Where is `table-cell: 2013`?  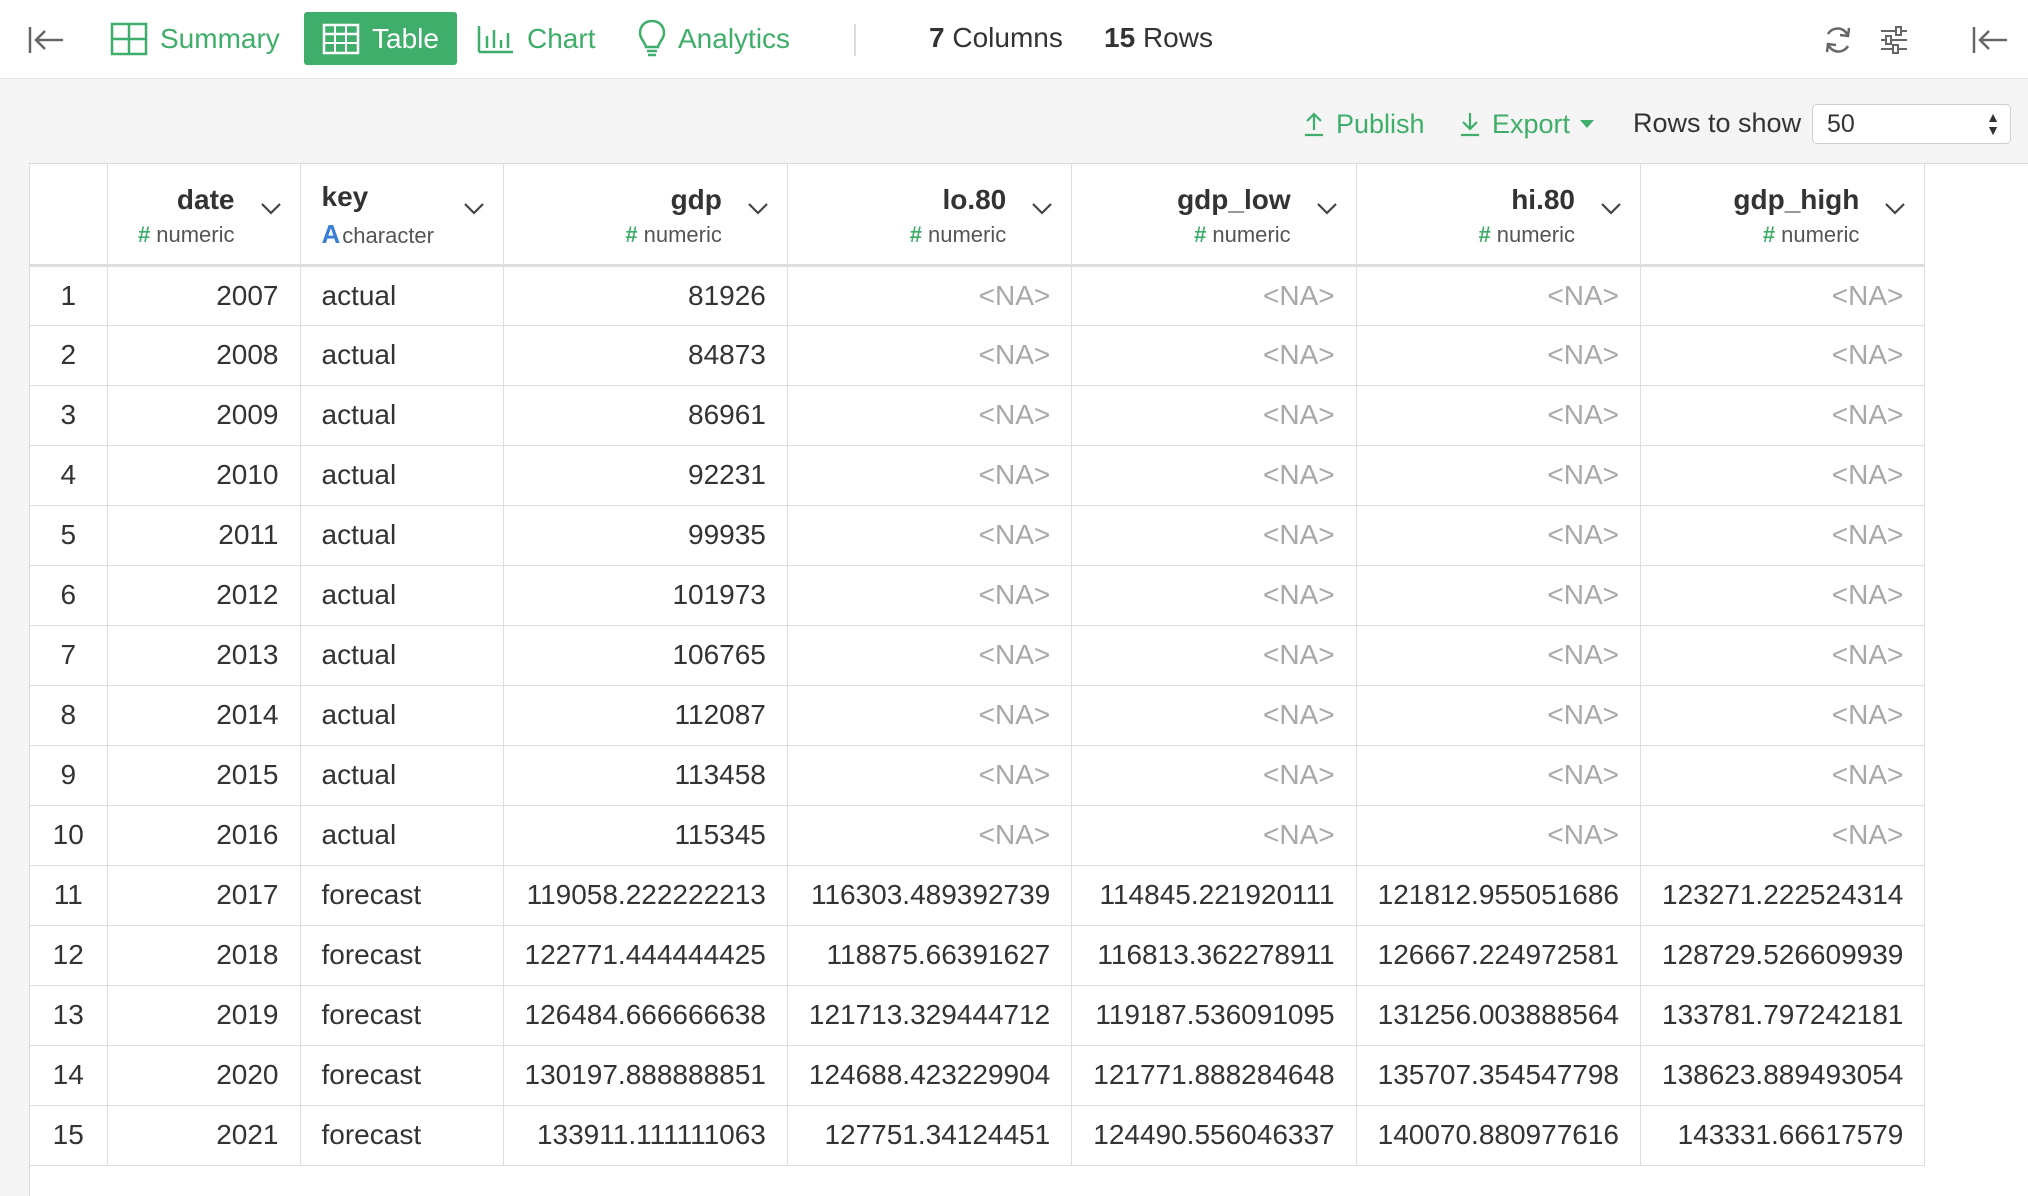
table-cell: 2013 is located at coordinates (204, 655).